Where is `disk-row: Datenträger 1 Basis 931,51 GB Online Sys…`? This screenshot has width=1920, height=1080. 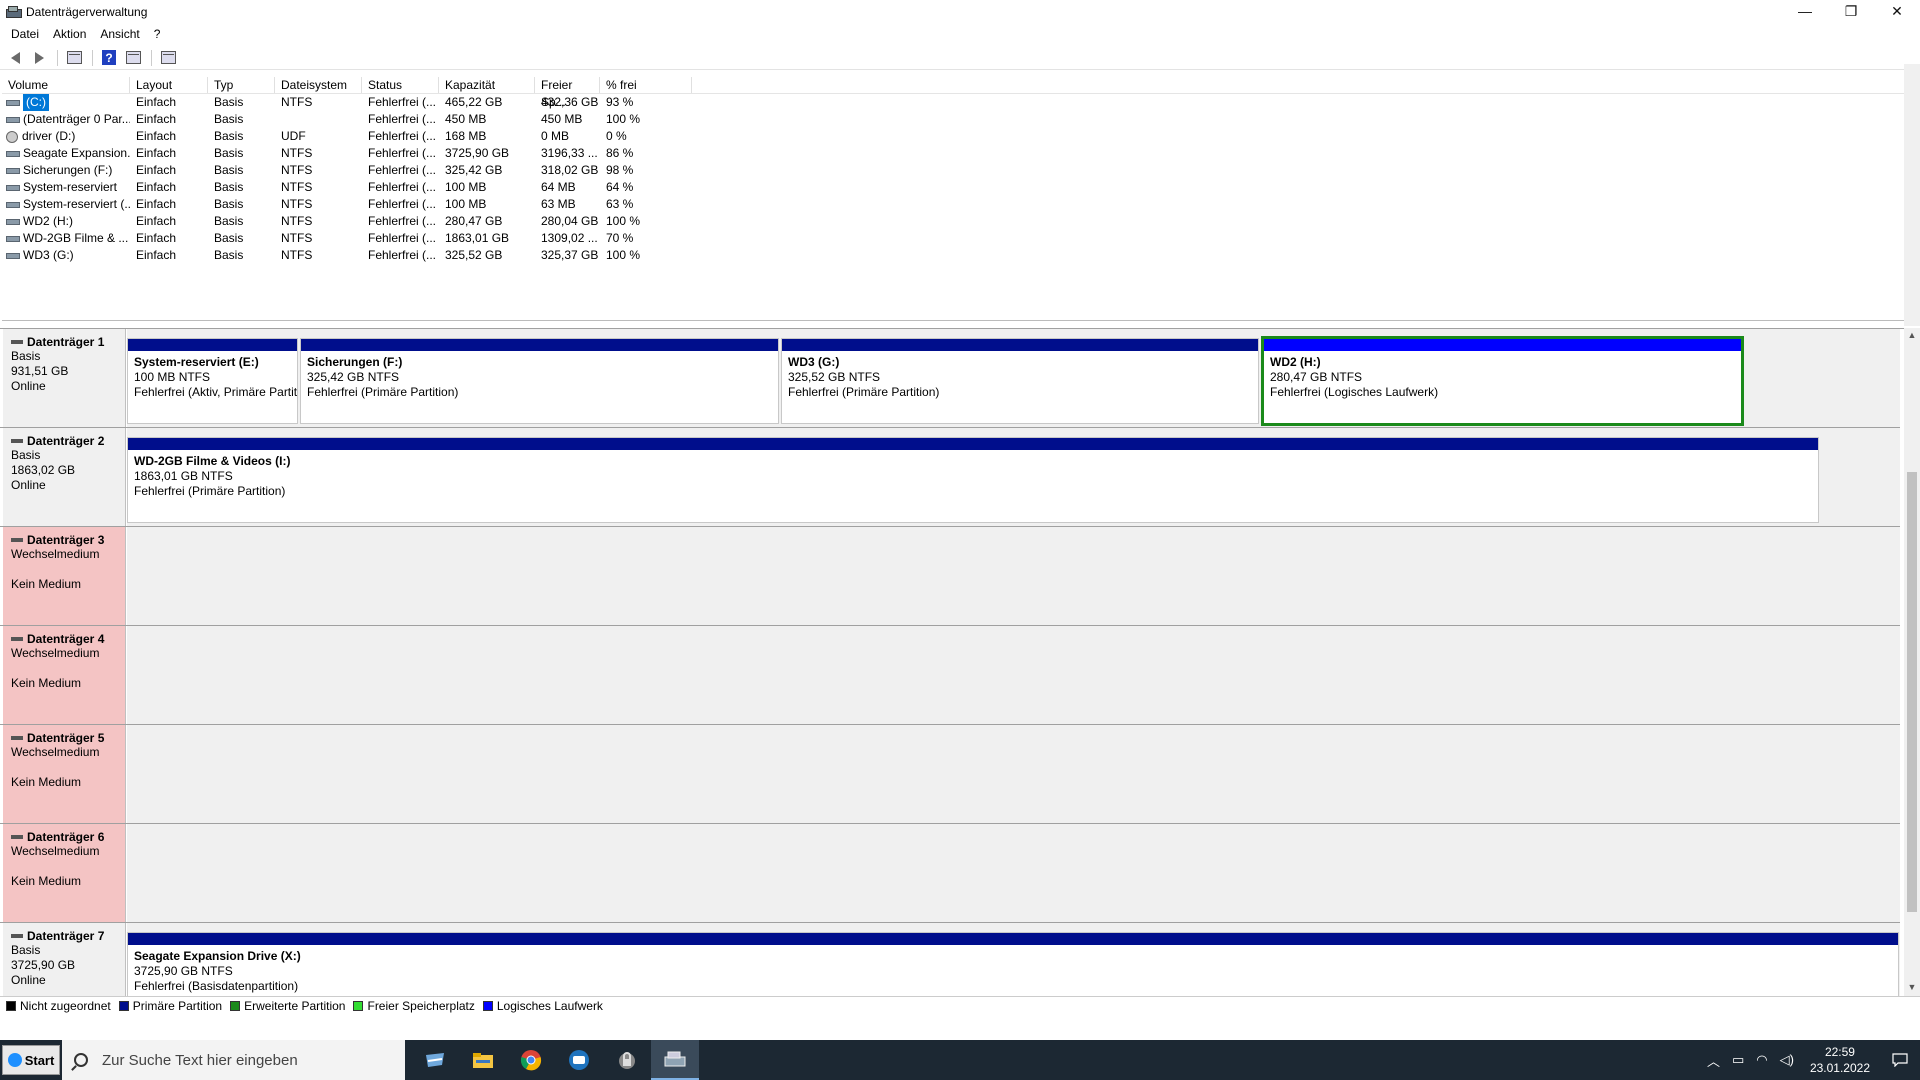 disk-row: Datenträger 1 Basis 931,51 GB Online Sys… is located at coordinates (950, 378).